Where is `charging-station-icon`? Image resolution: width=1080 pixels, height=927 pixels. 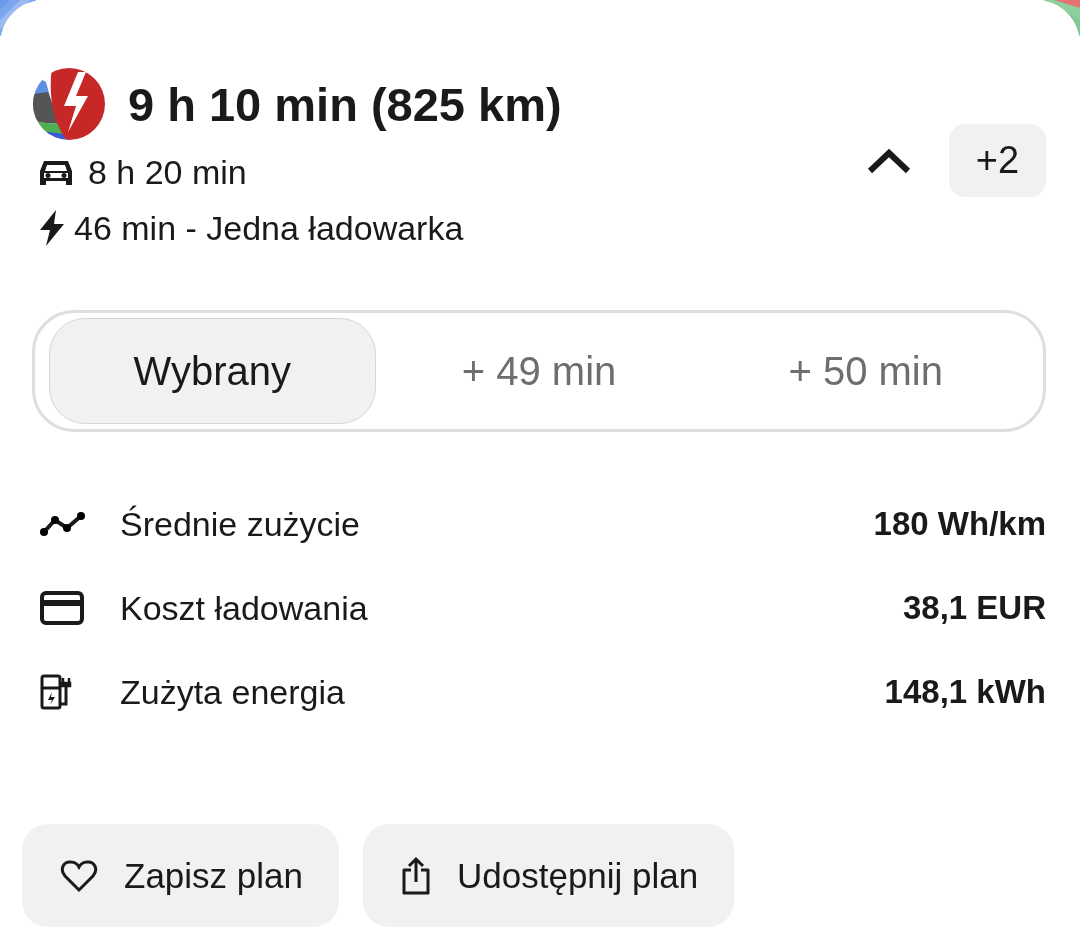 charging-station-icon is located at coordinates (57, 692).